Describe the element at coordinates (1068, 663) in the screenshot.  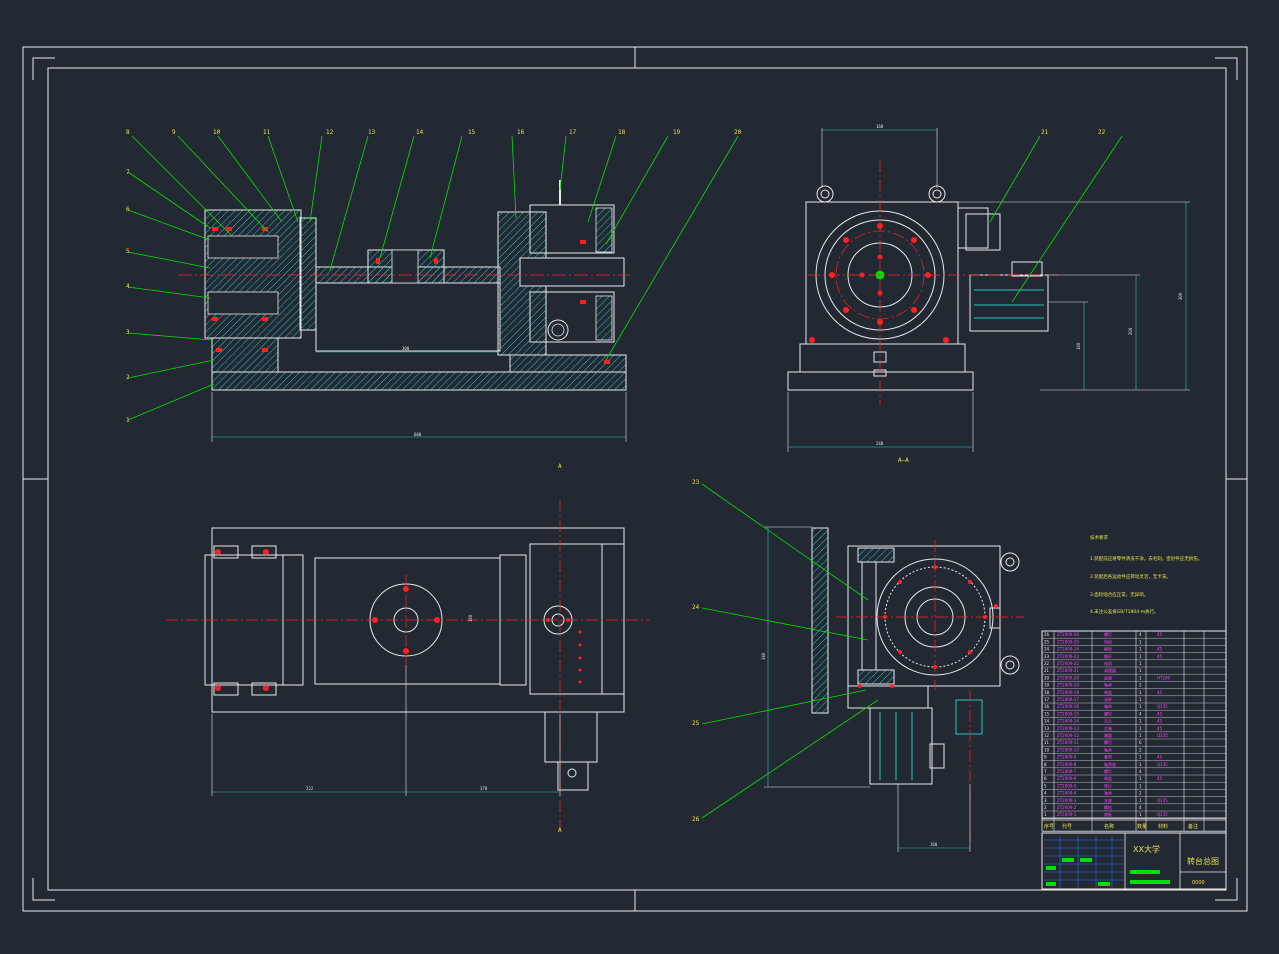
I see `bom-code: ZT2009-22` at that location.